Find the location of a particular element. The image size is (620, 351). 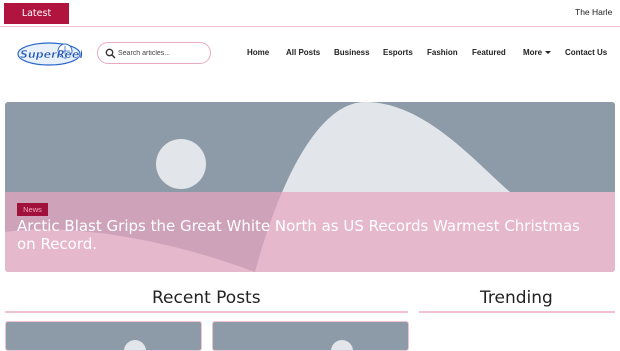

caret-down-icon is located at coordinates (548, 52).